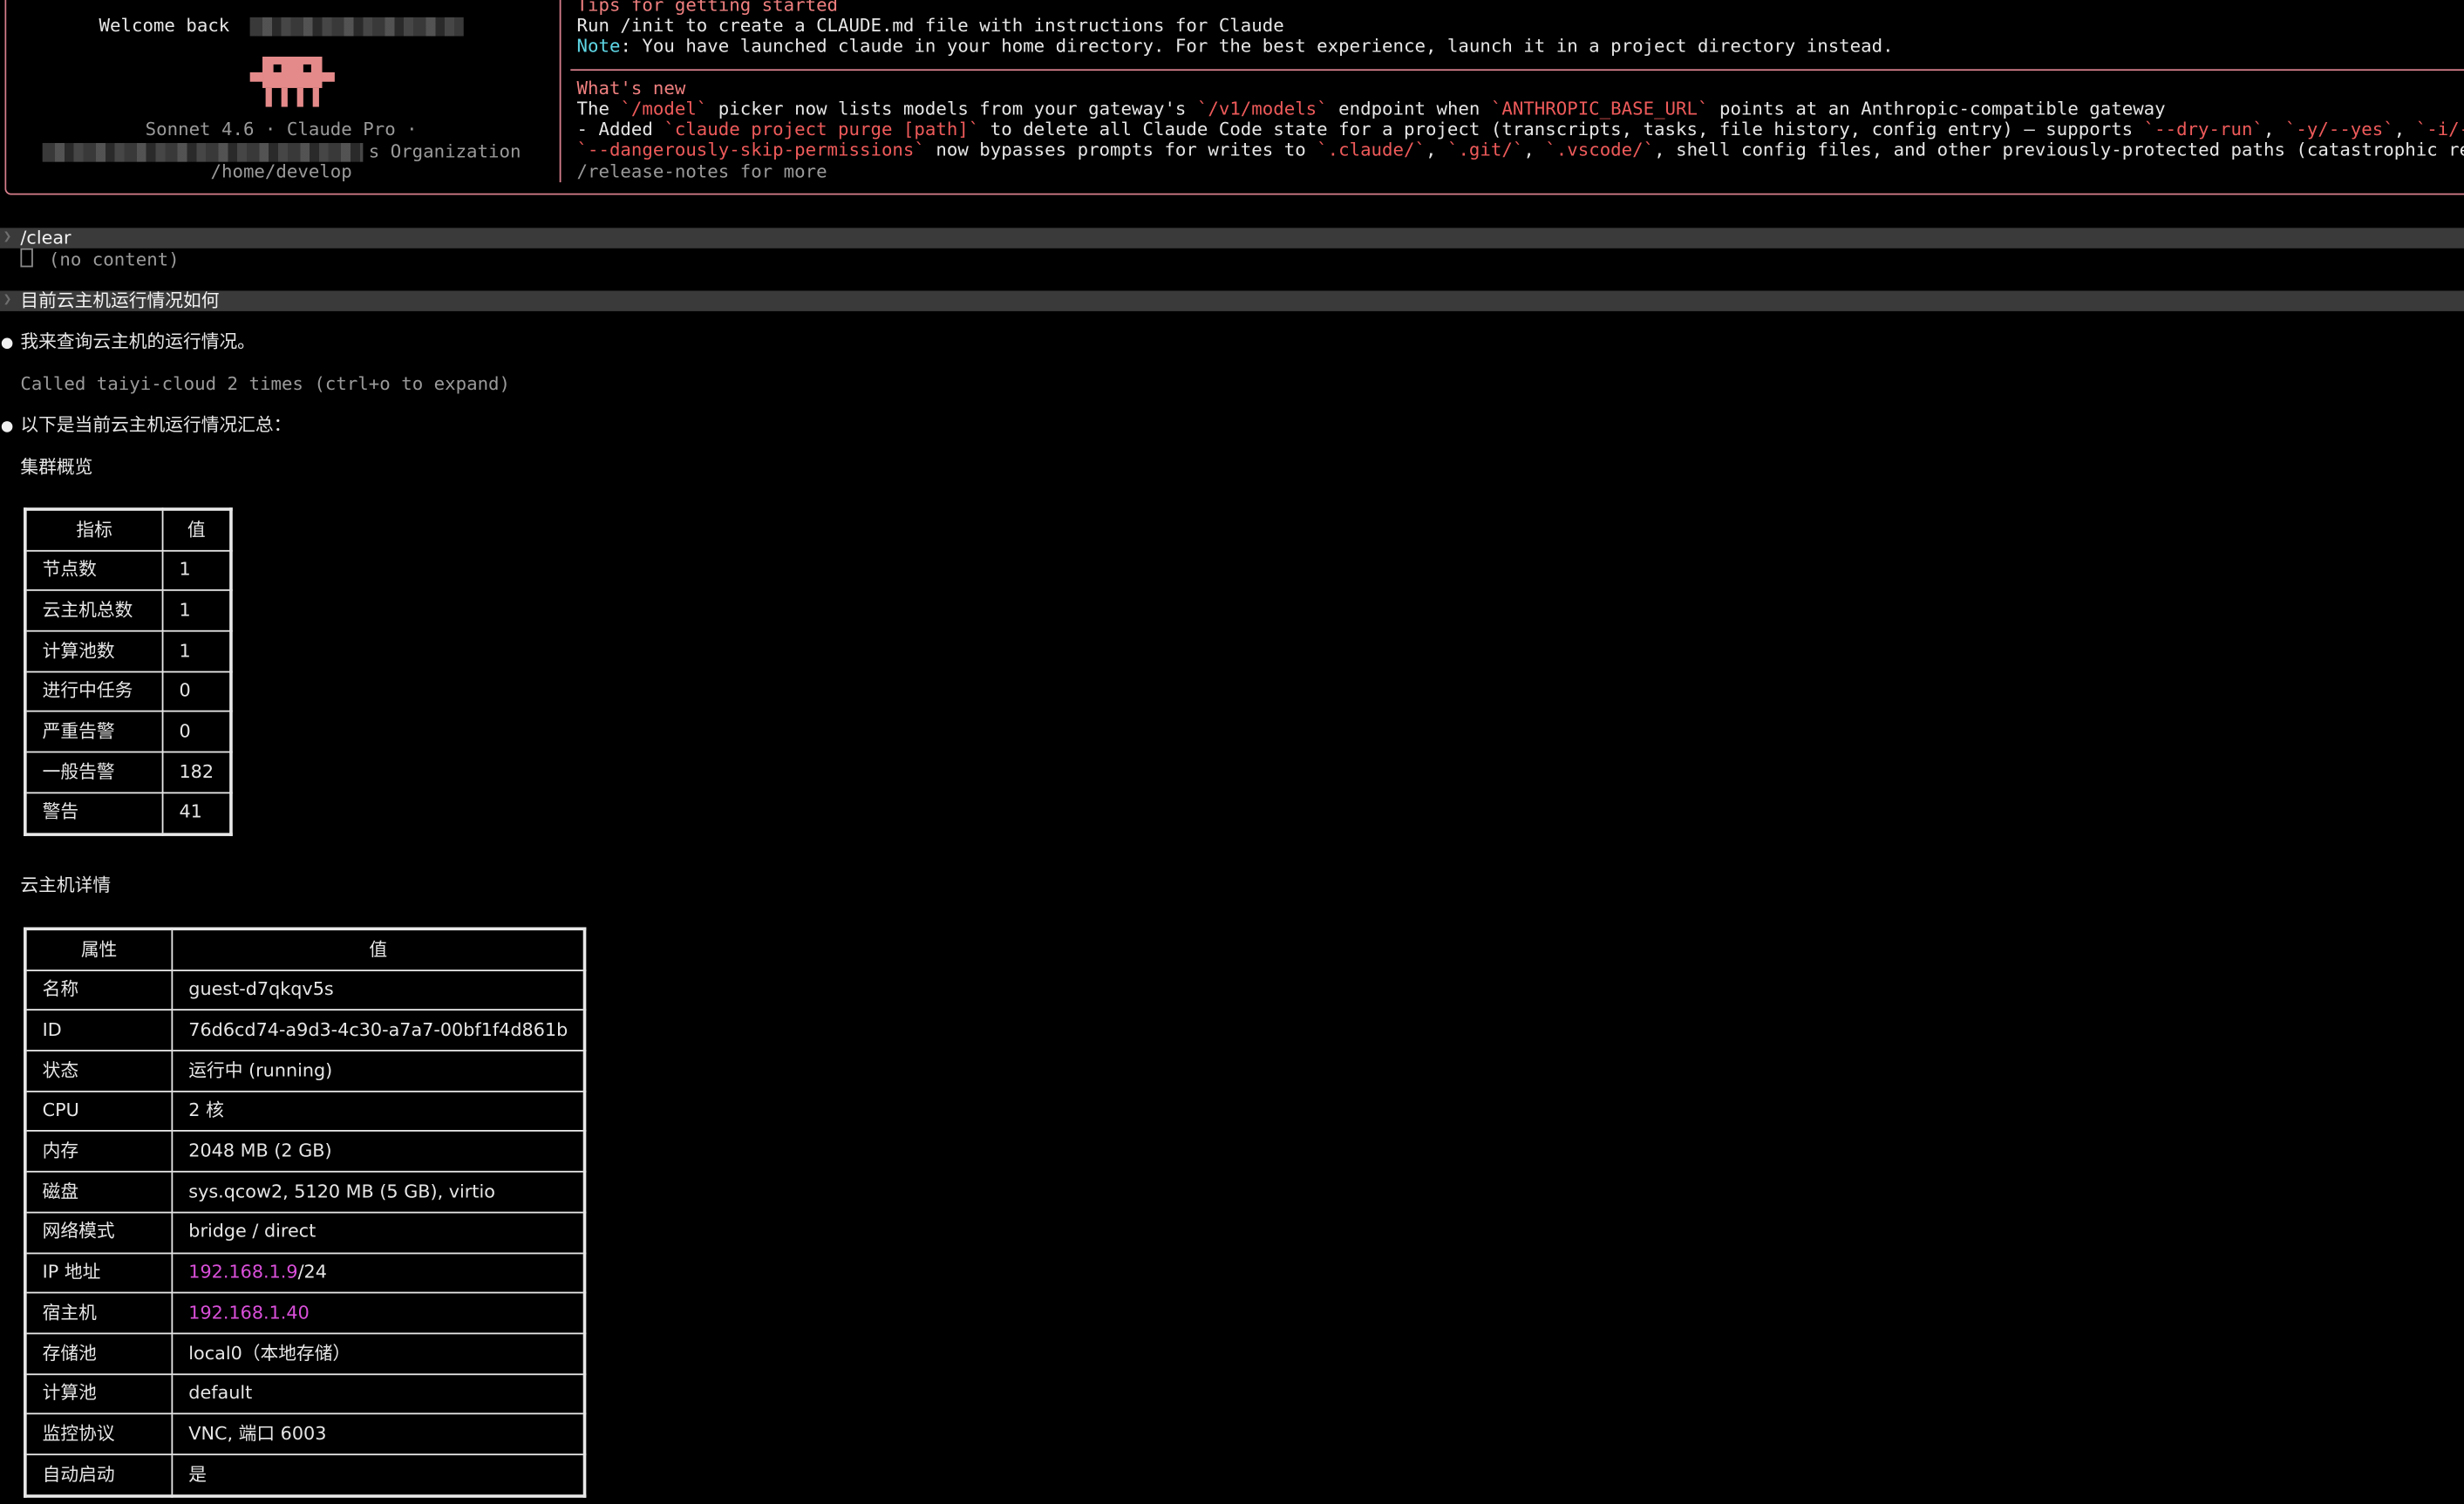 This screenshot has width=2464, height=1504. I want to click on table-cell-label: 计算池, so click(99, 1393).